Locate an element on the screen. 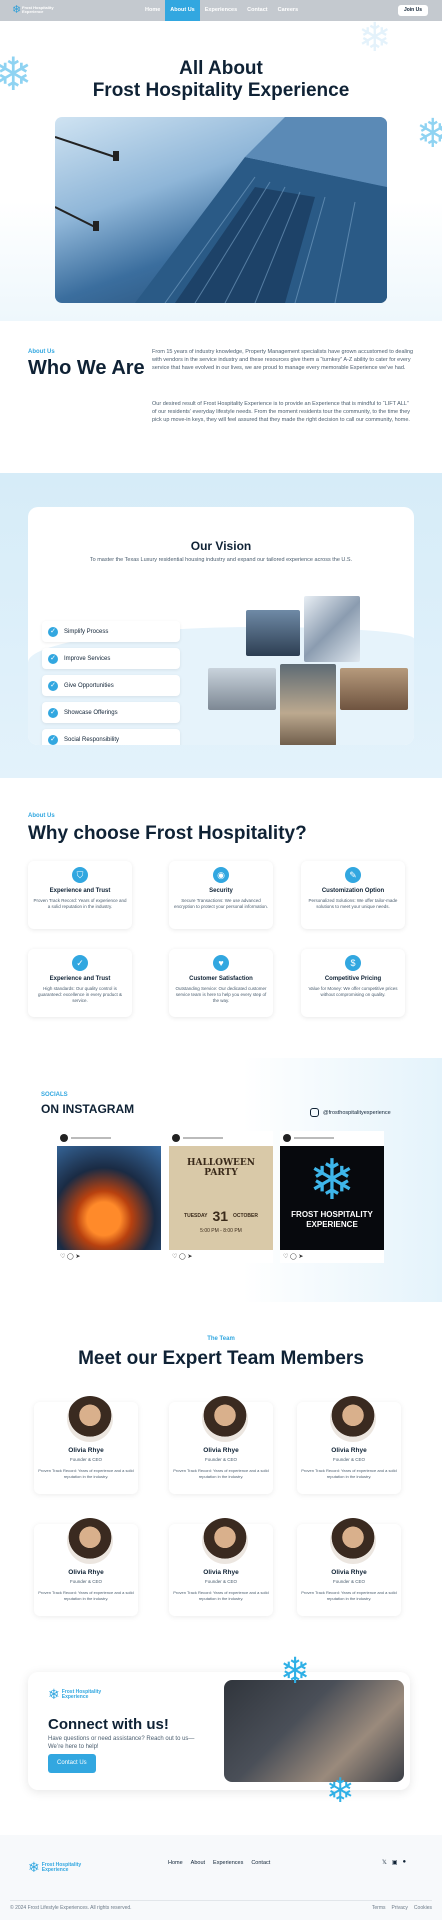  contact-phone-image is located at coordinates (314, 1731).